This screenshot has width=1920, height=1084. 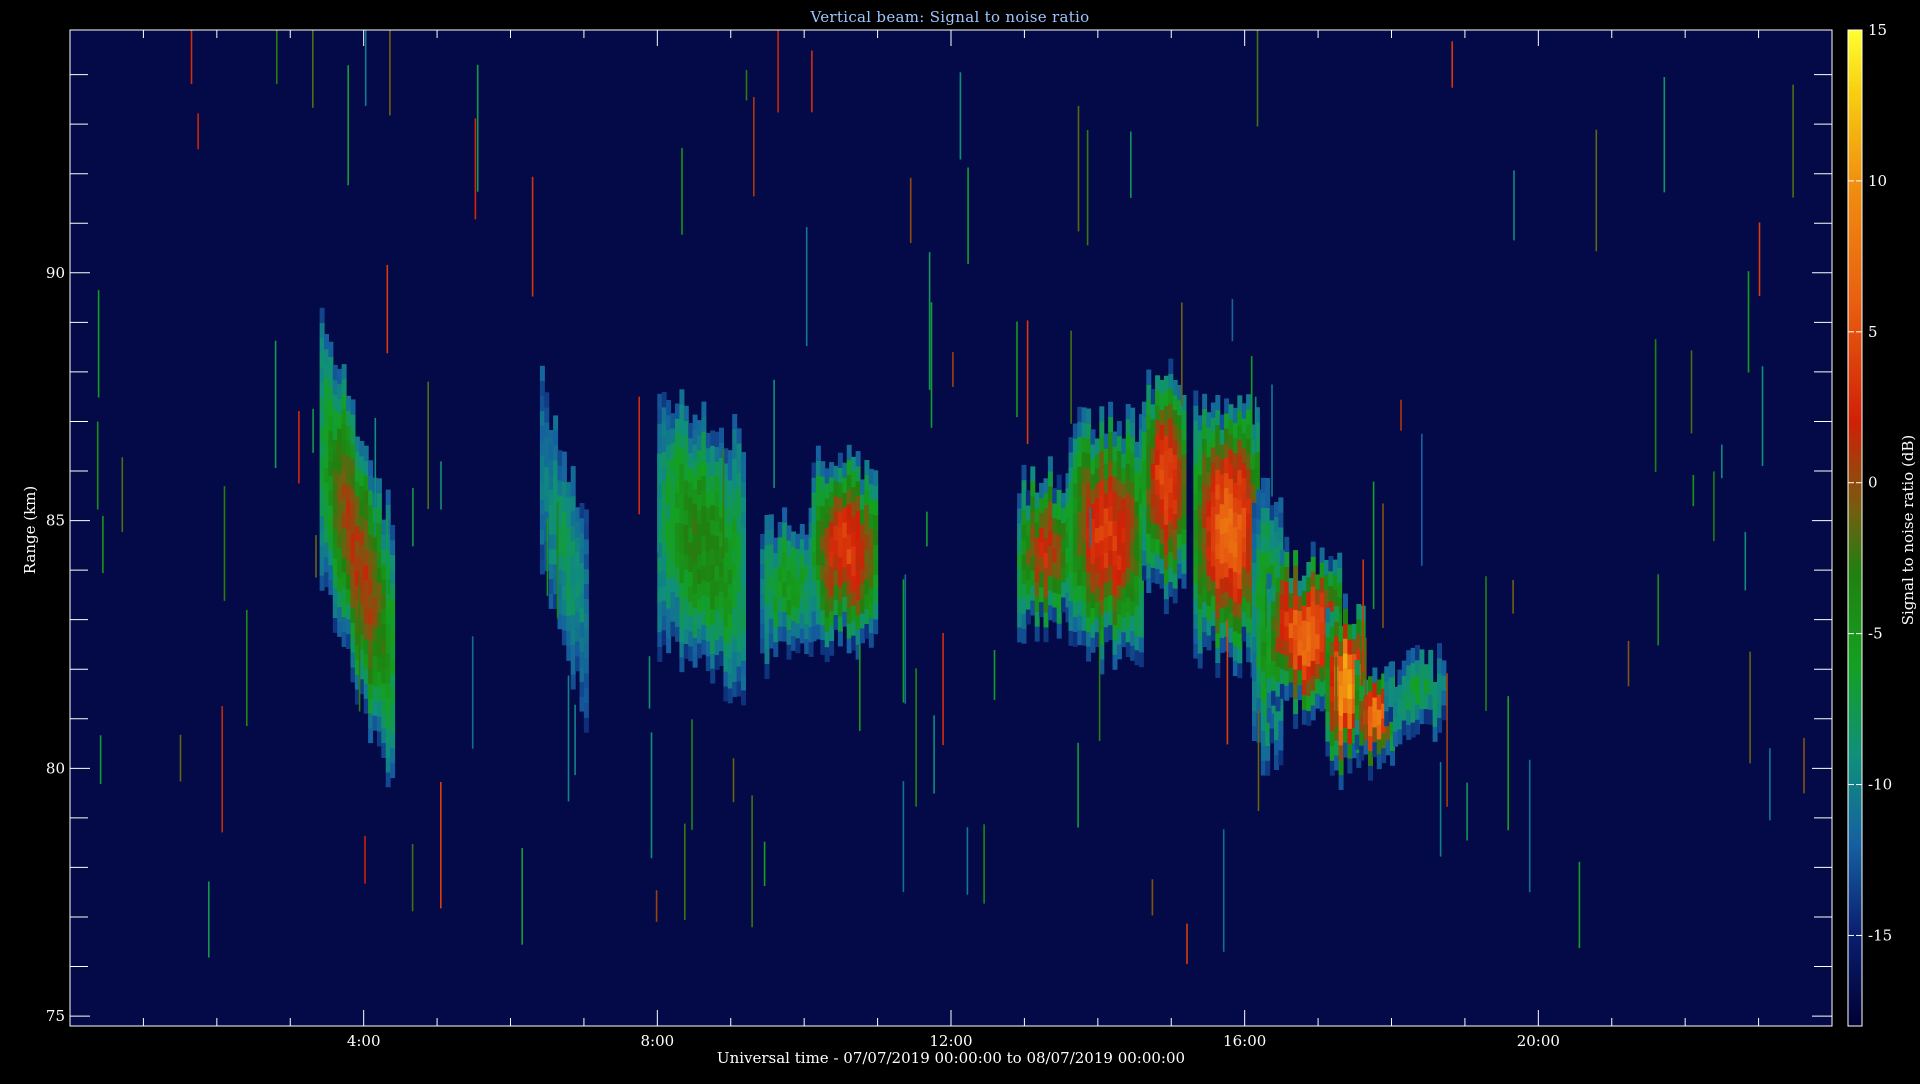 I want to click on colorbar-tick-label: 10, so click(x=1877, y=181).